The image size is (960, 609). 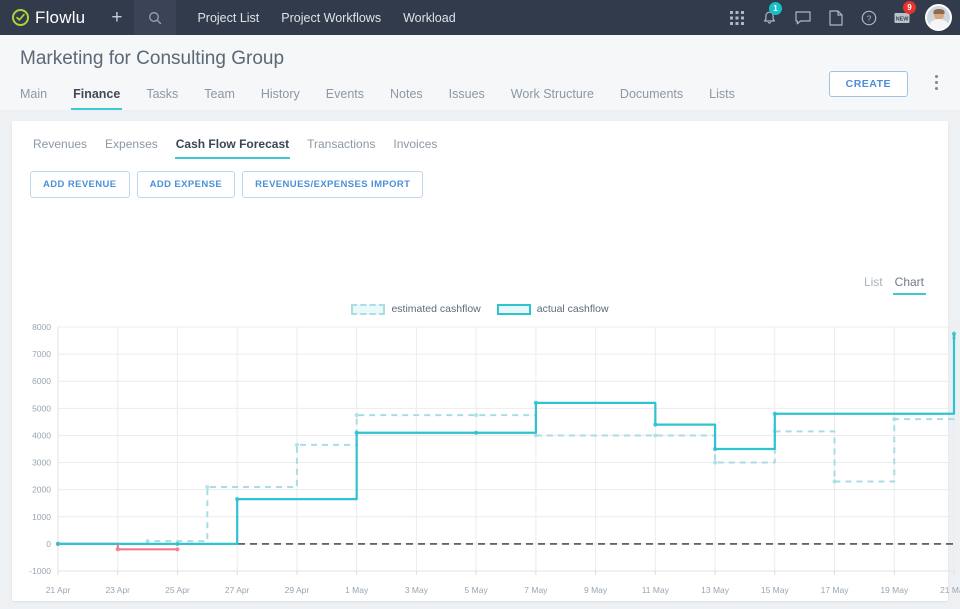 I want to click on svg-text: 27 Apr, so click(x=237, y=590).